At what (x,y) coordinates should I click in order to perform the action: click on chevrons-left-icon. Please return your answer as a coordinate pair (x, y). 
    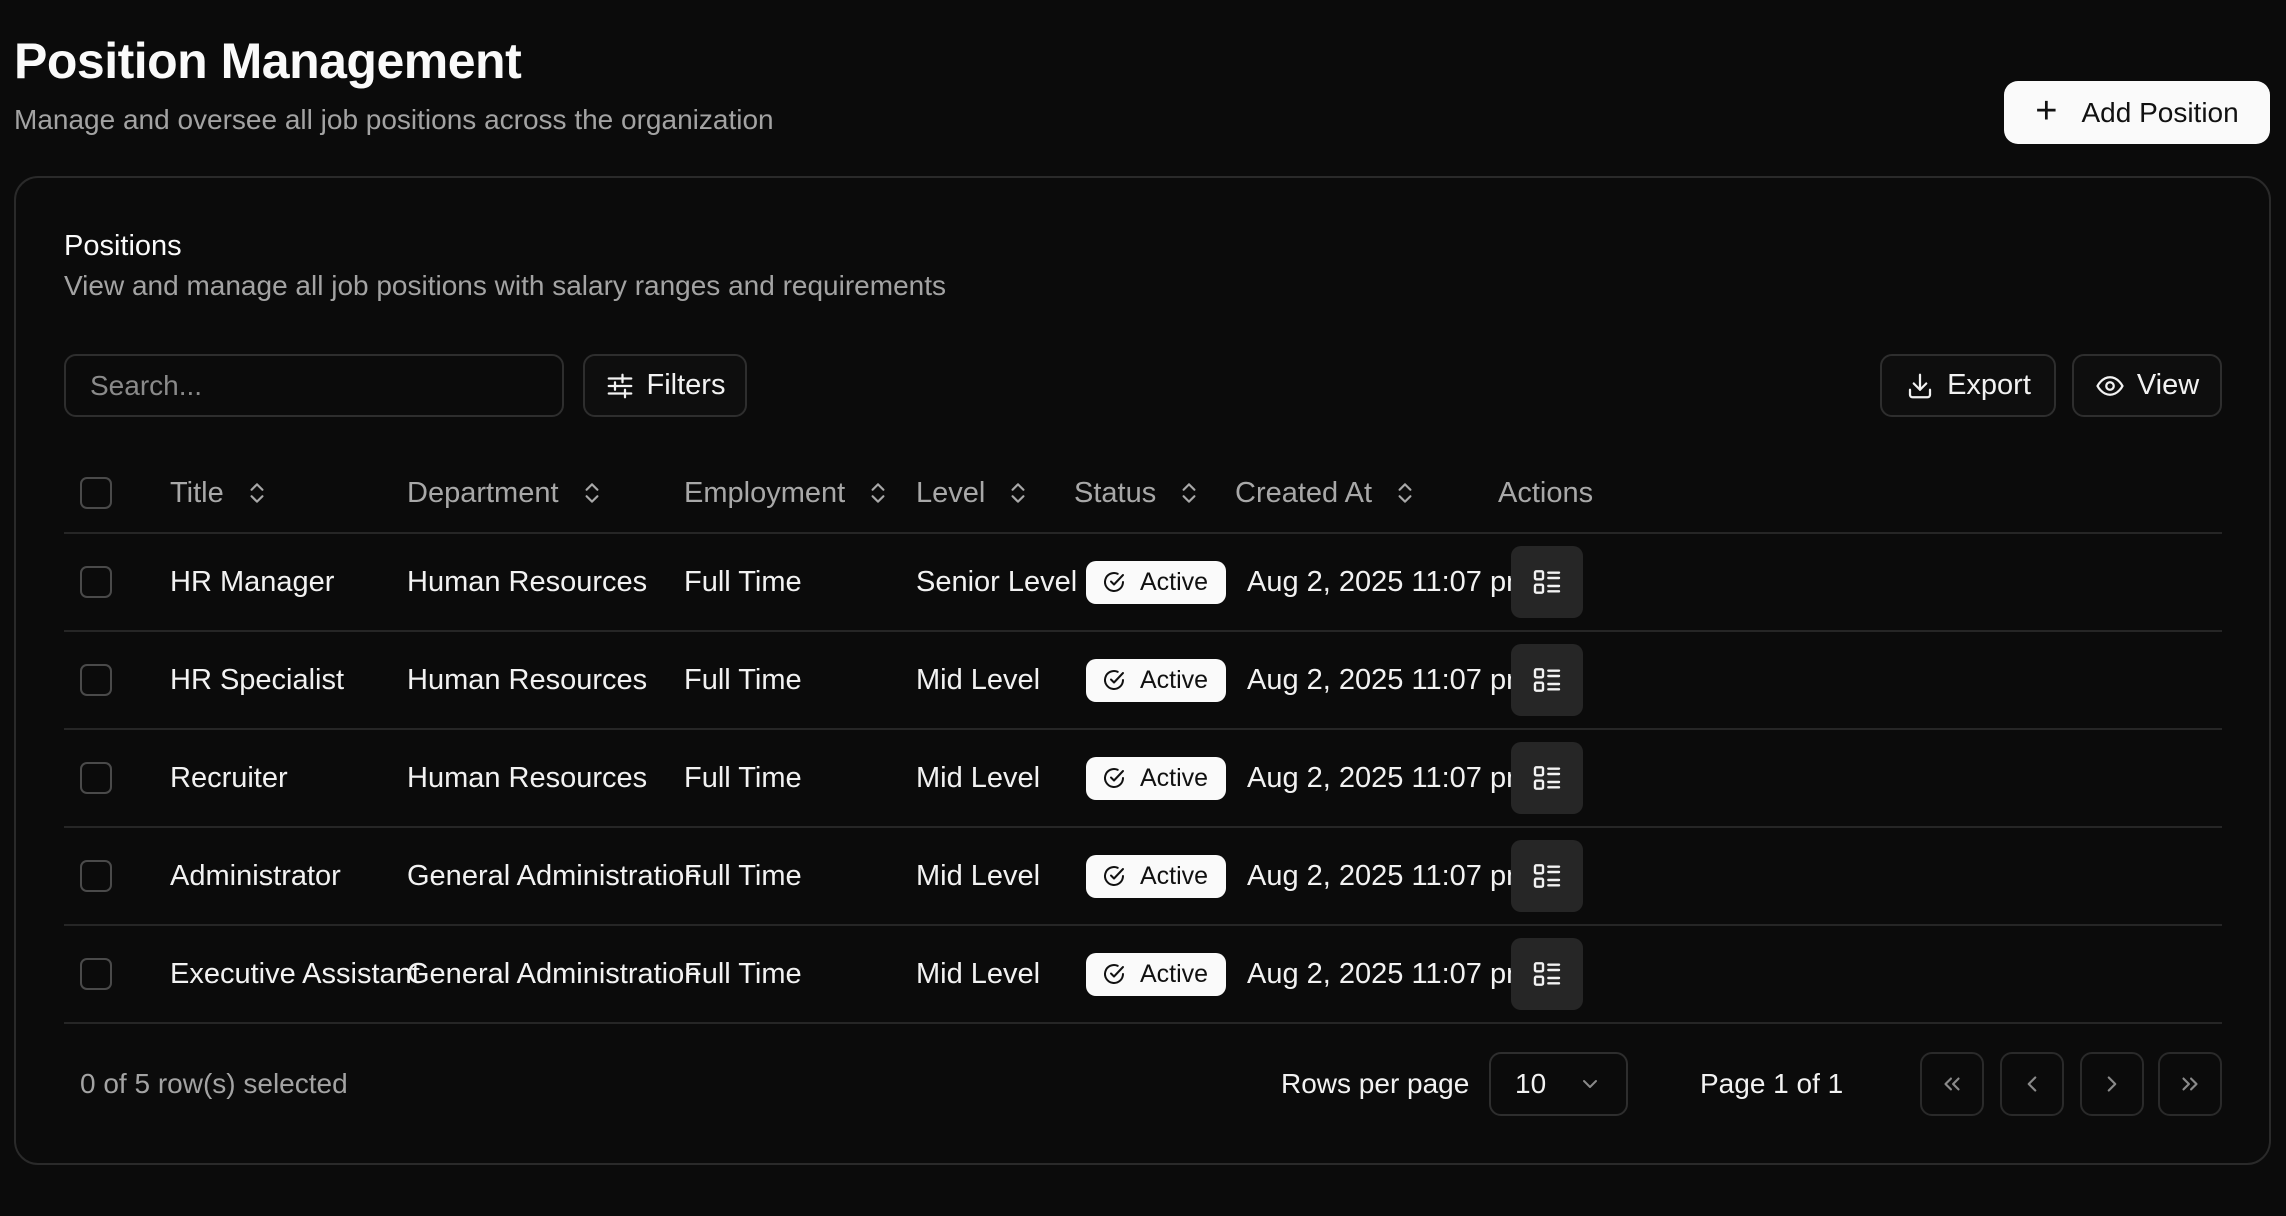
    Looking at the image, I should click on (1952, 1084).